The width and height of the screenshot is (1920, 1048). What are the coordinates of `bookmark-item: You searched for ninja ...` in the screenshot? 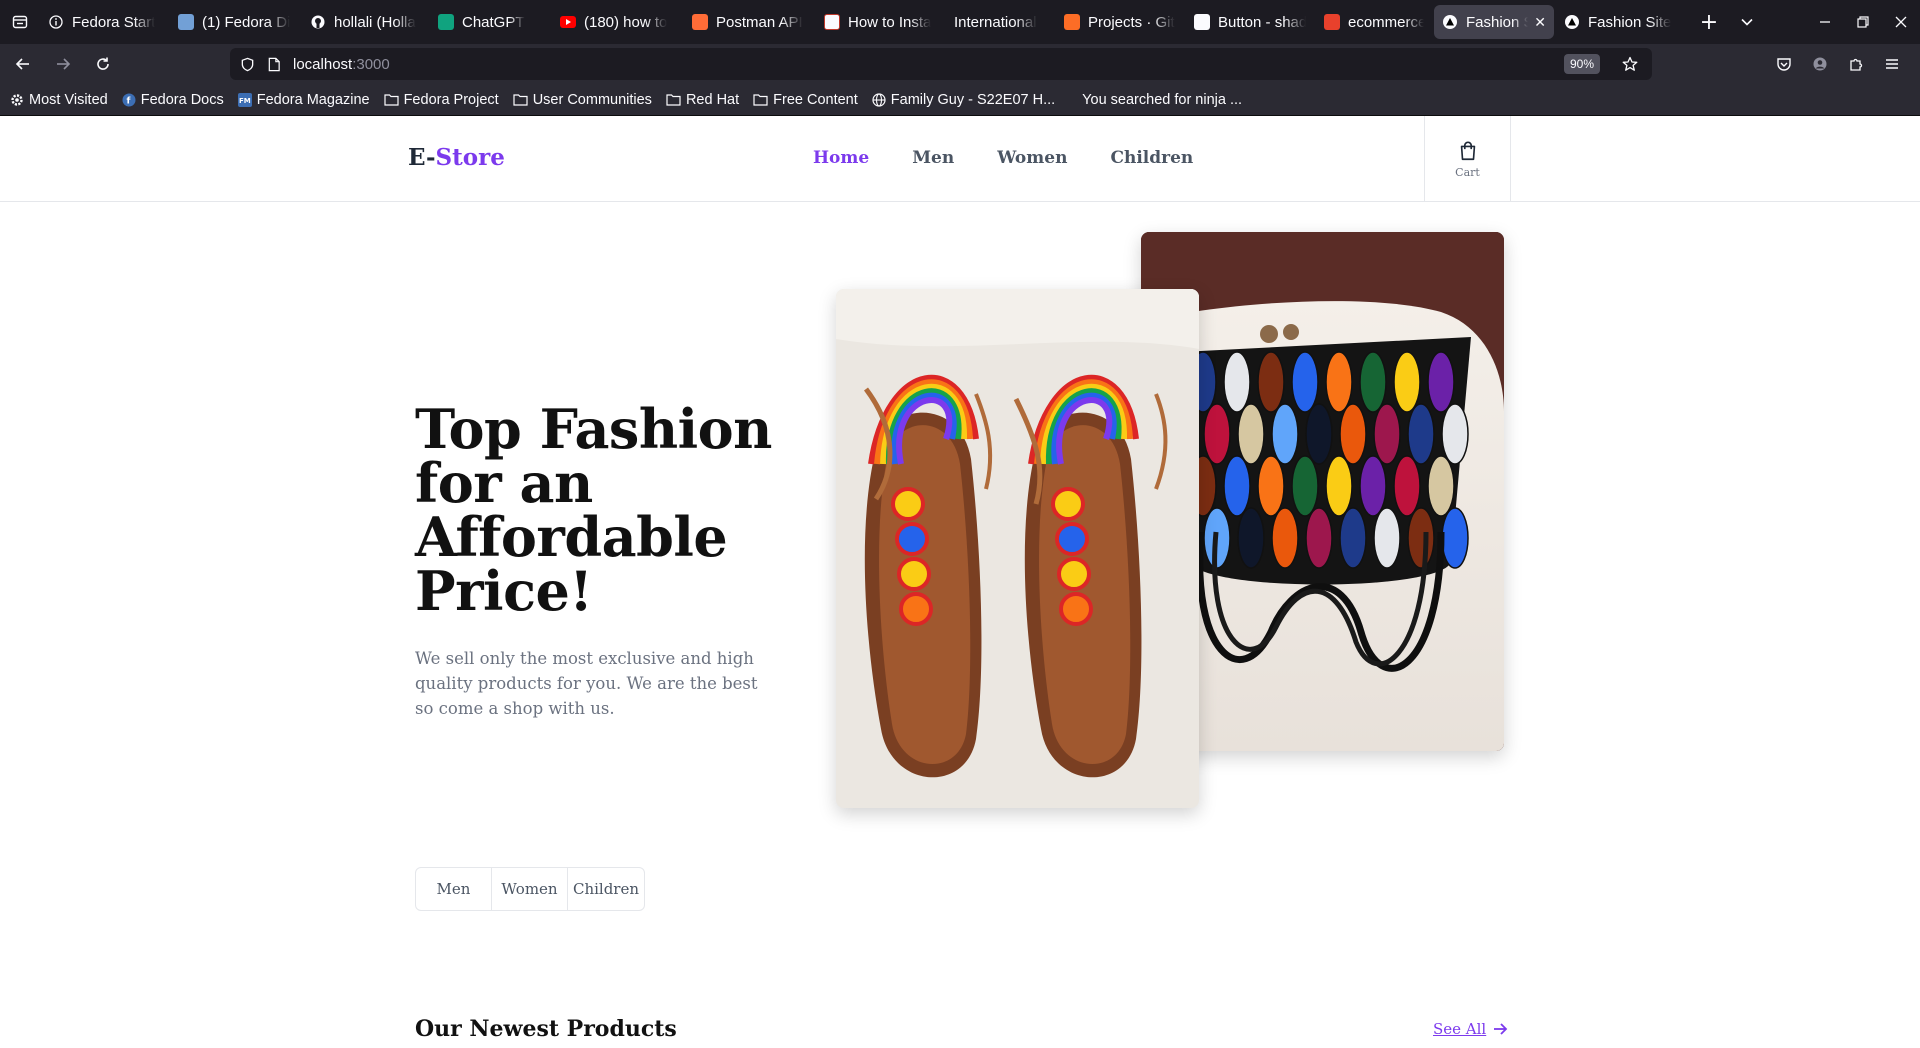 It's located at (1155, 100).